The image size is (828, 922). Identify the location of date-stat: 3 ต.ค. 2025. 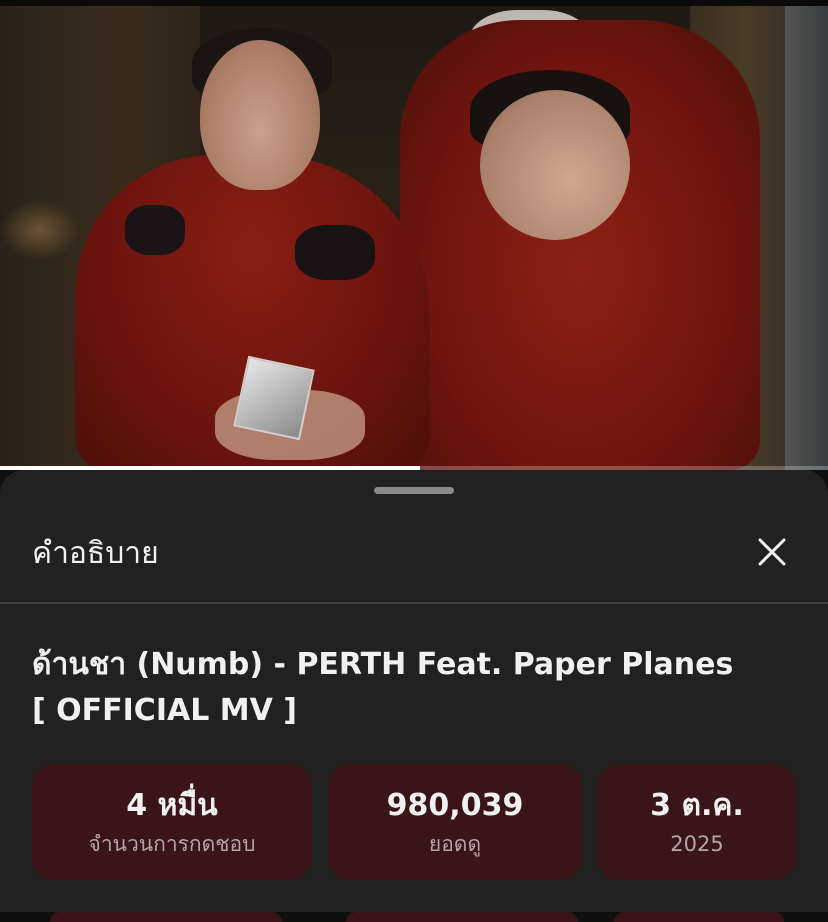
(697, 822).